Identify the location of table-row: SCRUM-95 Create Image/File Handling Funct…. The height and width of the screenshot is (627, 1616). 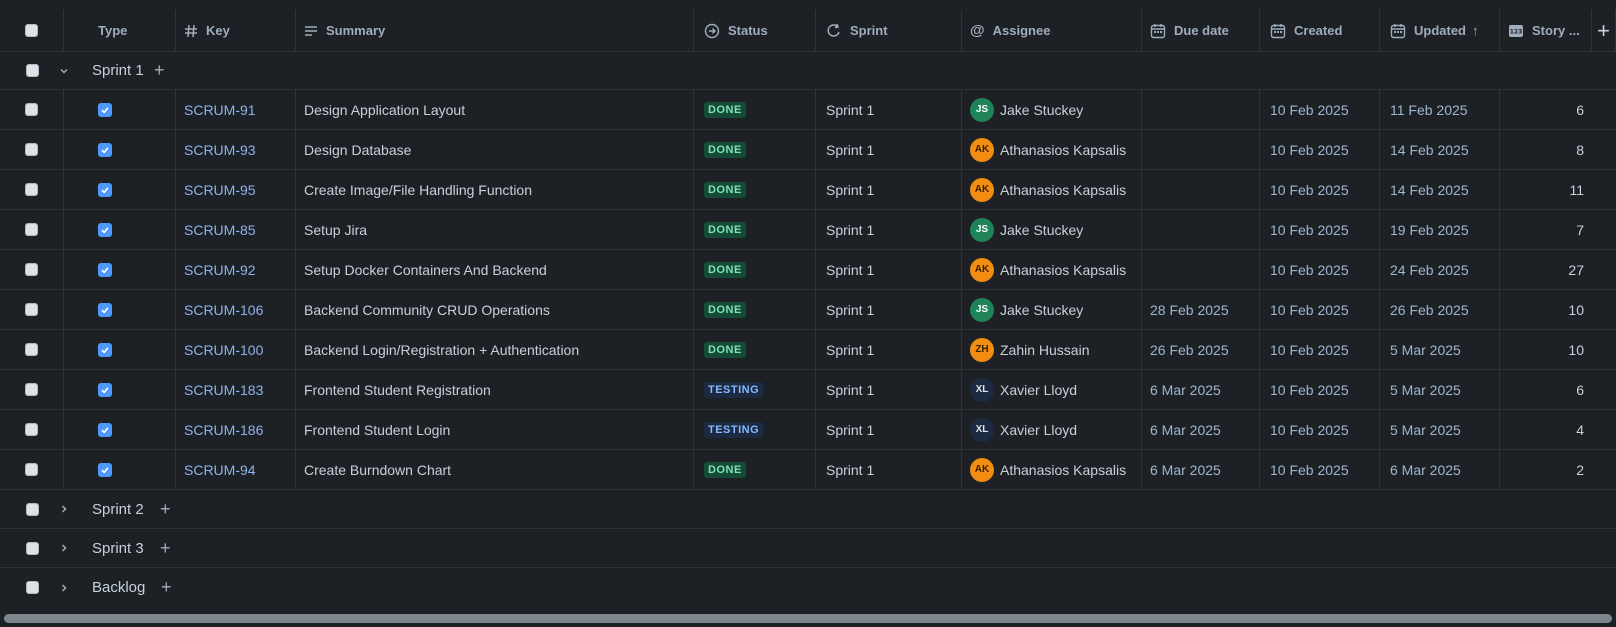
(808, 190).